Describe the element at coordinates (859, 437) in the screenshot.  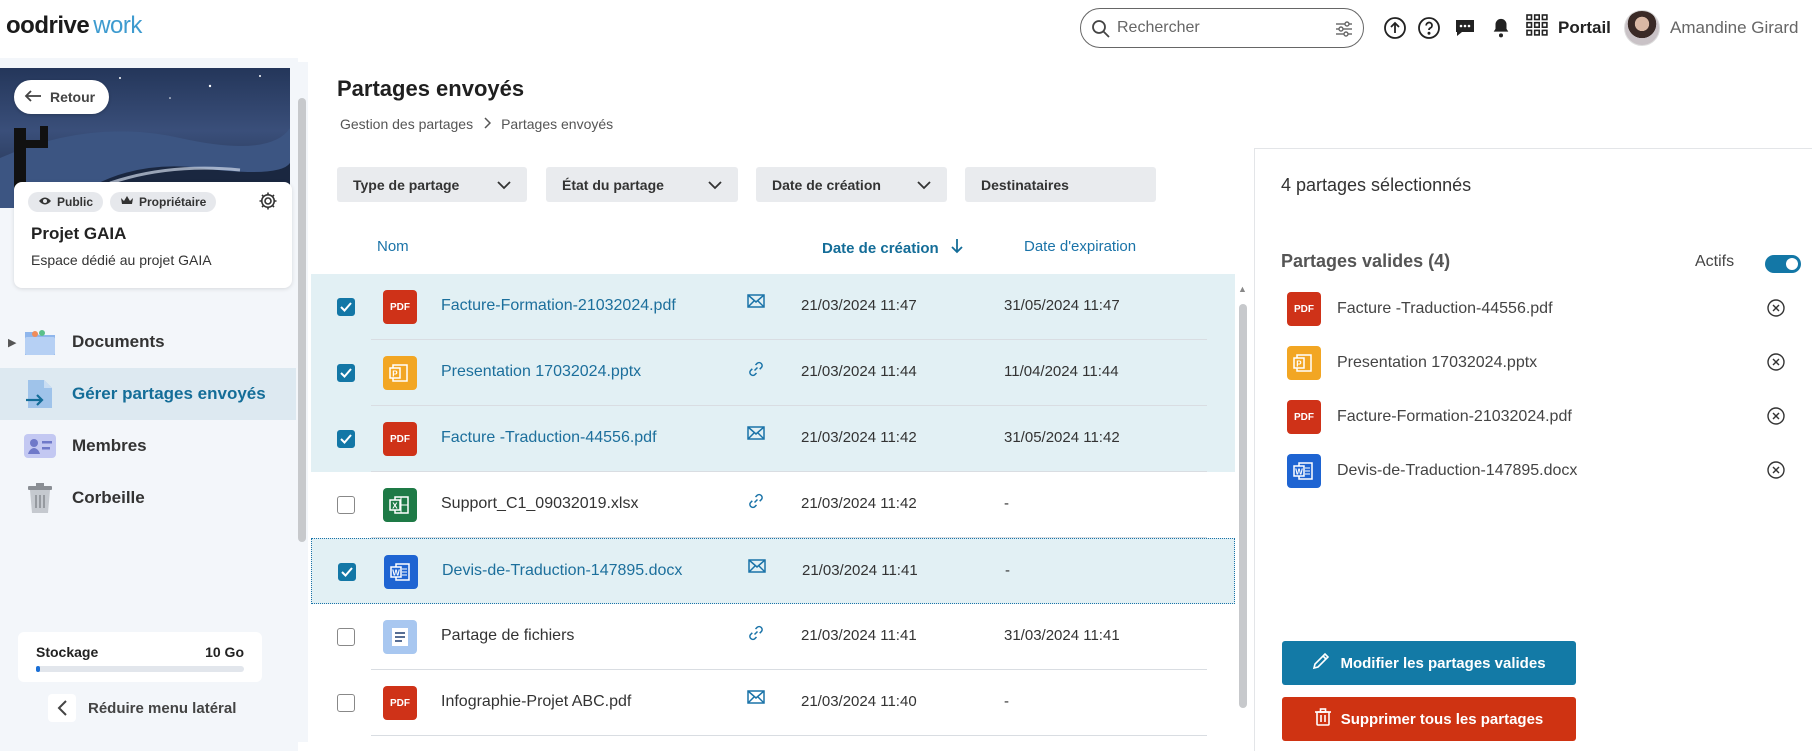
I see `creation-date: 21/03/2024 11:42` at that location.